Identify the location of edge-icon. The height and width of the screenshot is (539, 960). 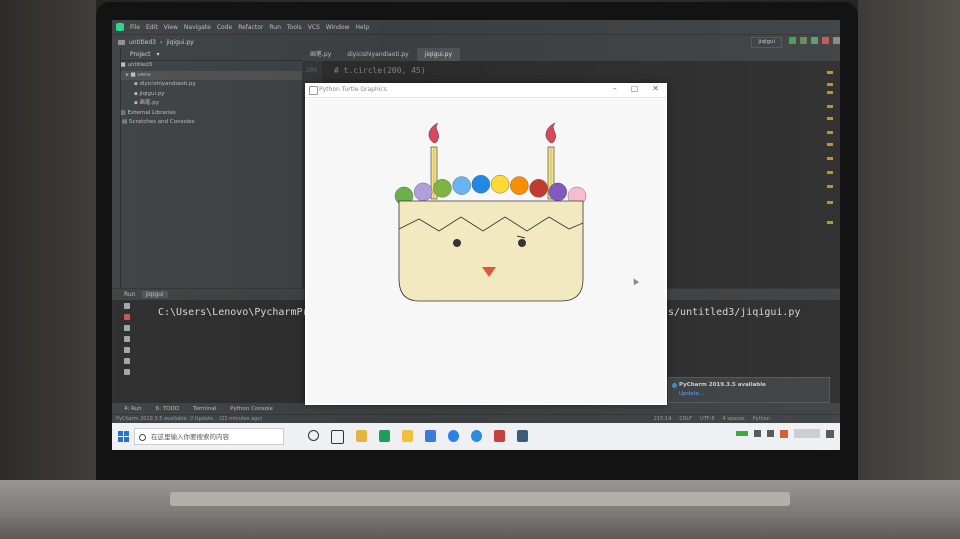
(476, 436).